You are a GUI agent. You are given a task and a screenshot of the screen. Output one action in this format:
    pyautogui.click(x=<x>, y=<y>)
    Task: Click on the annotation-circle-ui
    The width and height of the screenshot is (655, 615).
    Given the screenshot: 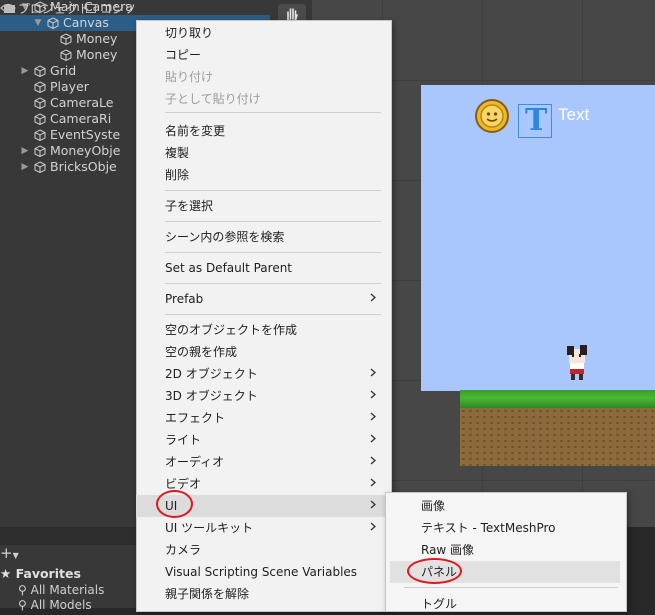 What is the action you would take?
    pyautogui.click(x=174, y=504)
    